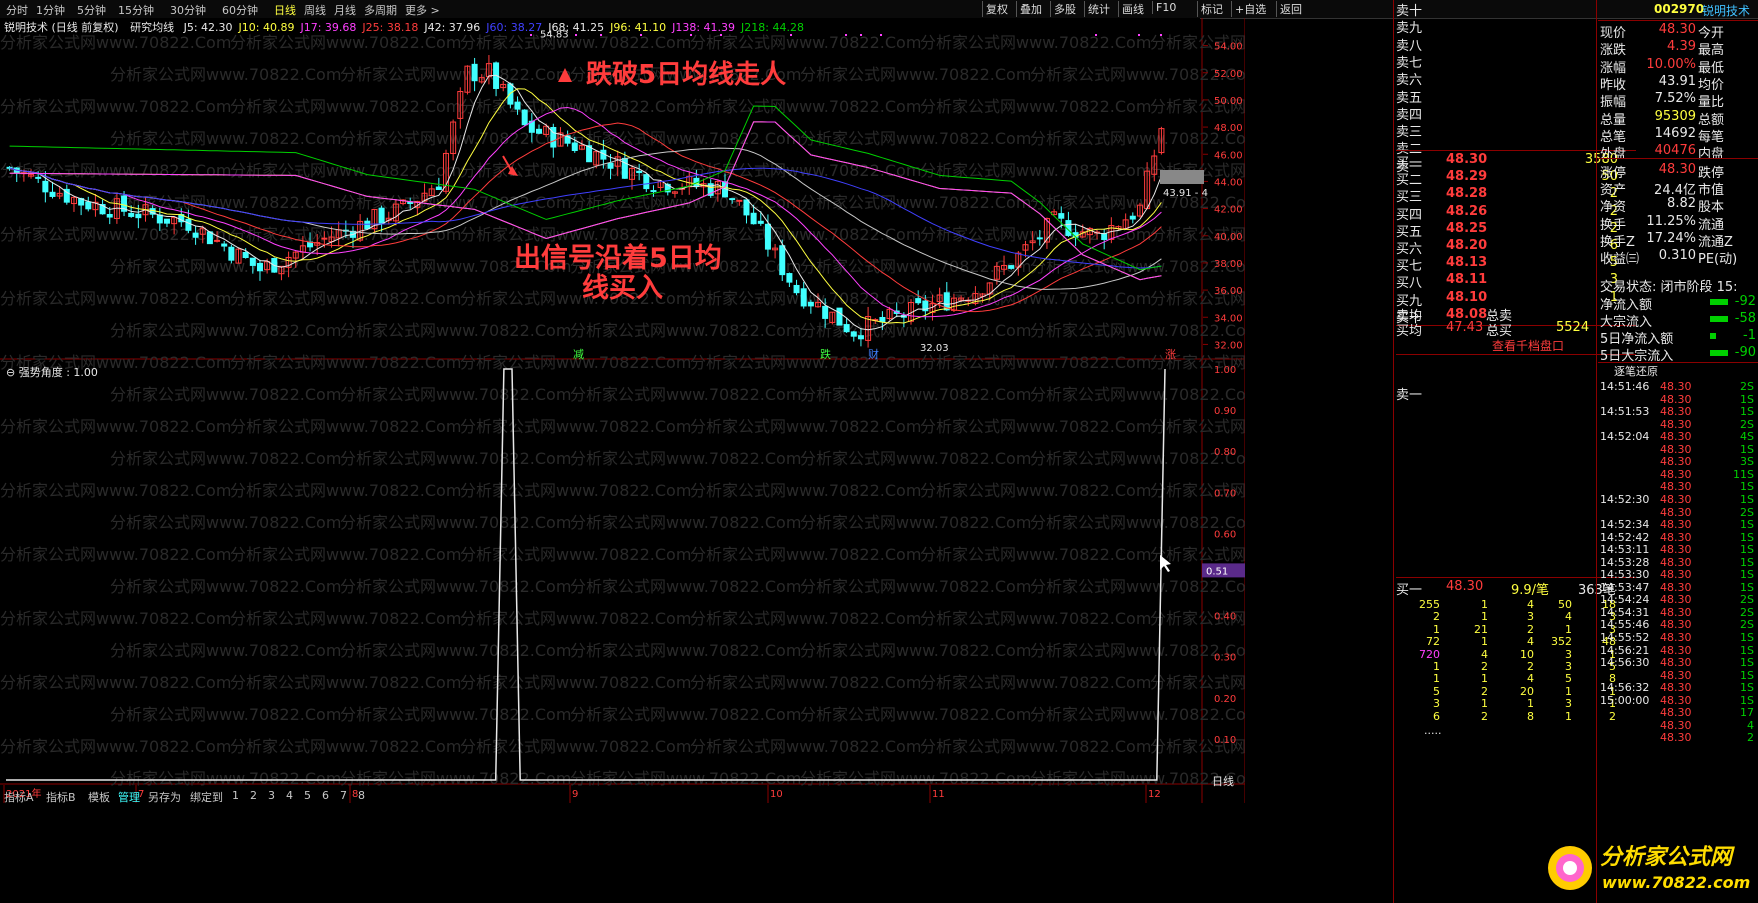 This screenshot has height=903, width=1758. Describe the element at coordinates (1223, 781) in the screenshot. I see `bottom-period: 日线` at that location.